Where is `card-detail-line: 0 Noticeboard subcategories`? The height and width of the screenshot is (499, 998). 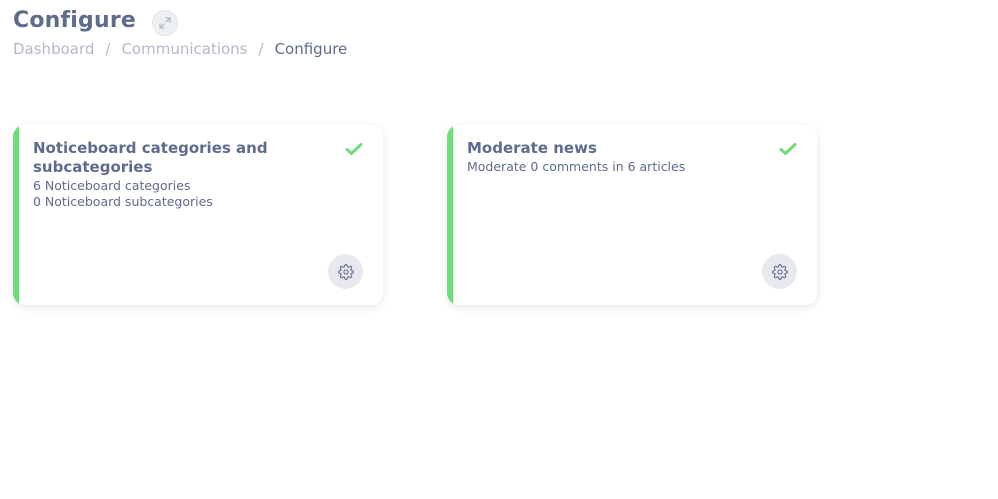
card-detail-line: 0 Noticeboard subcategories is located at coordinates (123, 201).